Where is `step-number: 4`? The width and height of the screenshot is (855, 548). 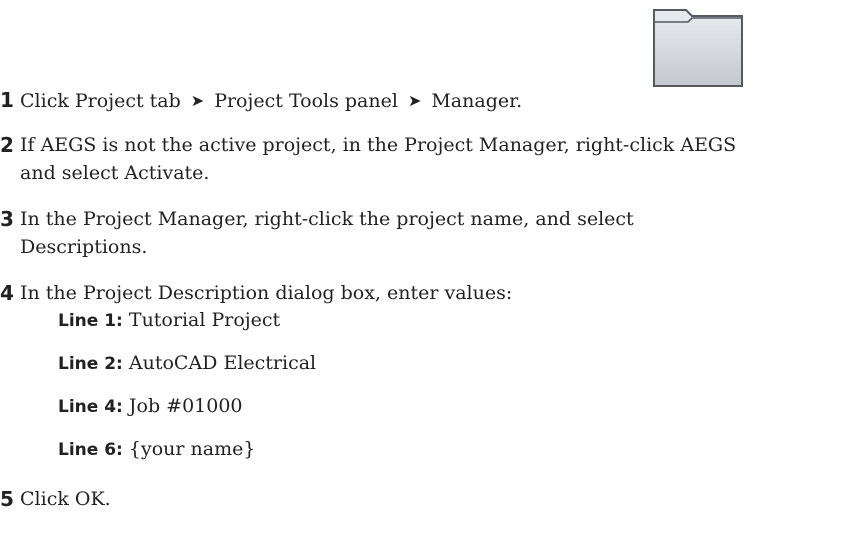
step-number: 4 is located at coordinates (7, 293).